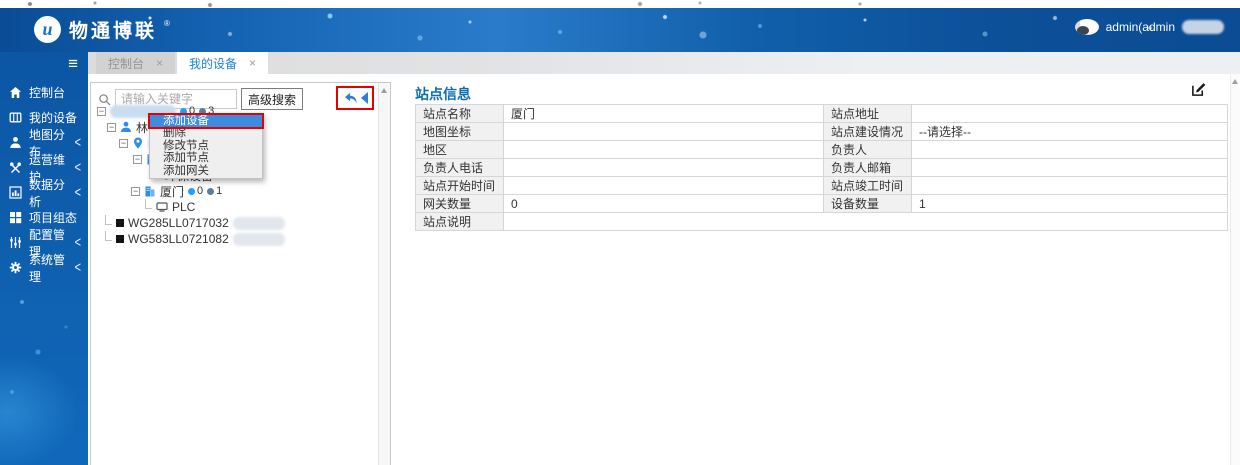  Describe the element at coordinates (1069, 113) in the screenshot. I see `field-value-site-address` at that location.